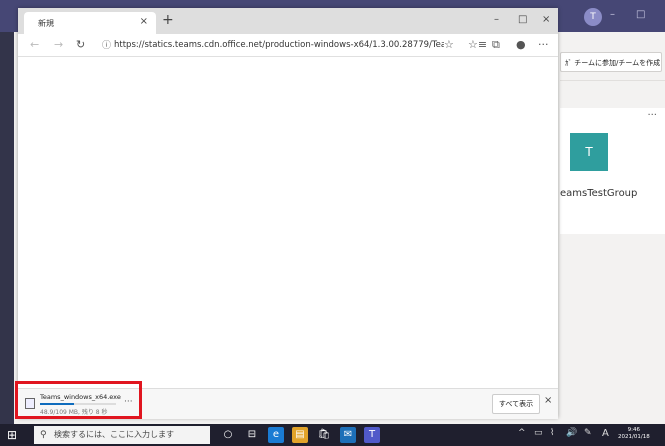 The image size is (665, 446). What do you see at coordinates (522, 433) in the screenshot?
I see `chevron-up-icon: ^` at bounding box center [522, 433].